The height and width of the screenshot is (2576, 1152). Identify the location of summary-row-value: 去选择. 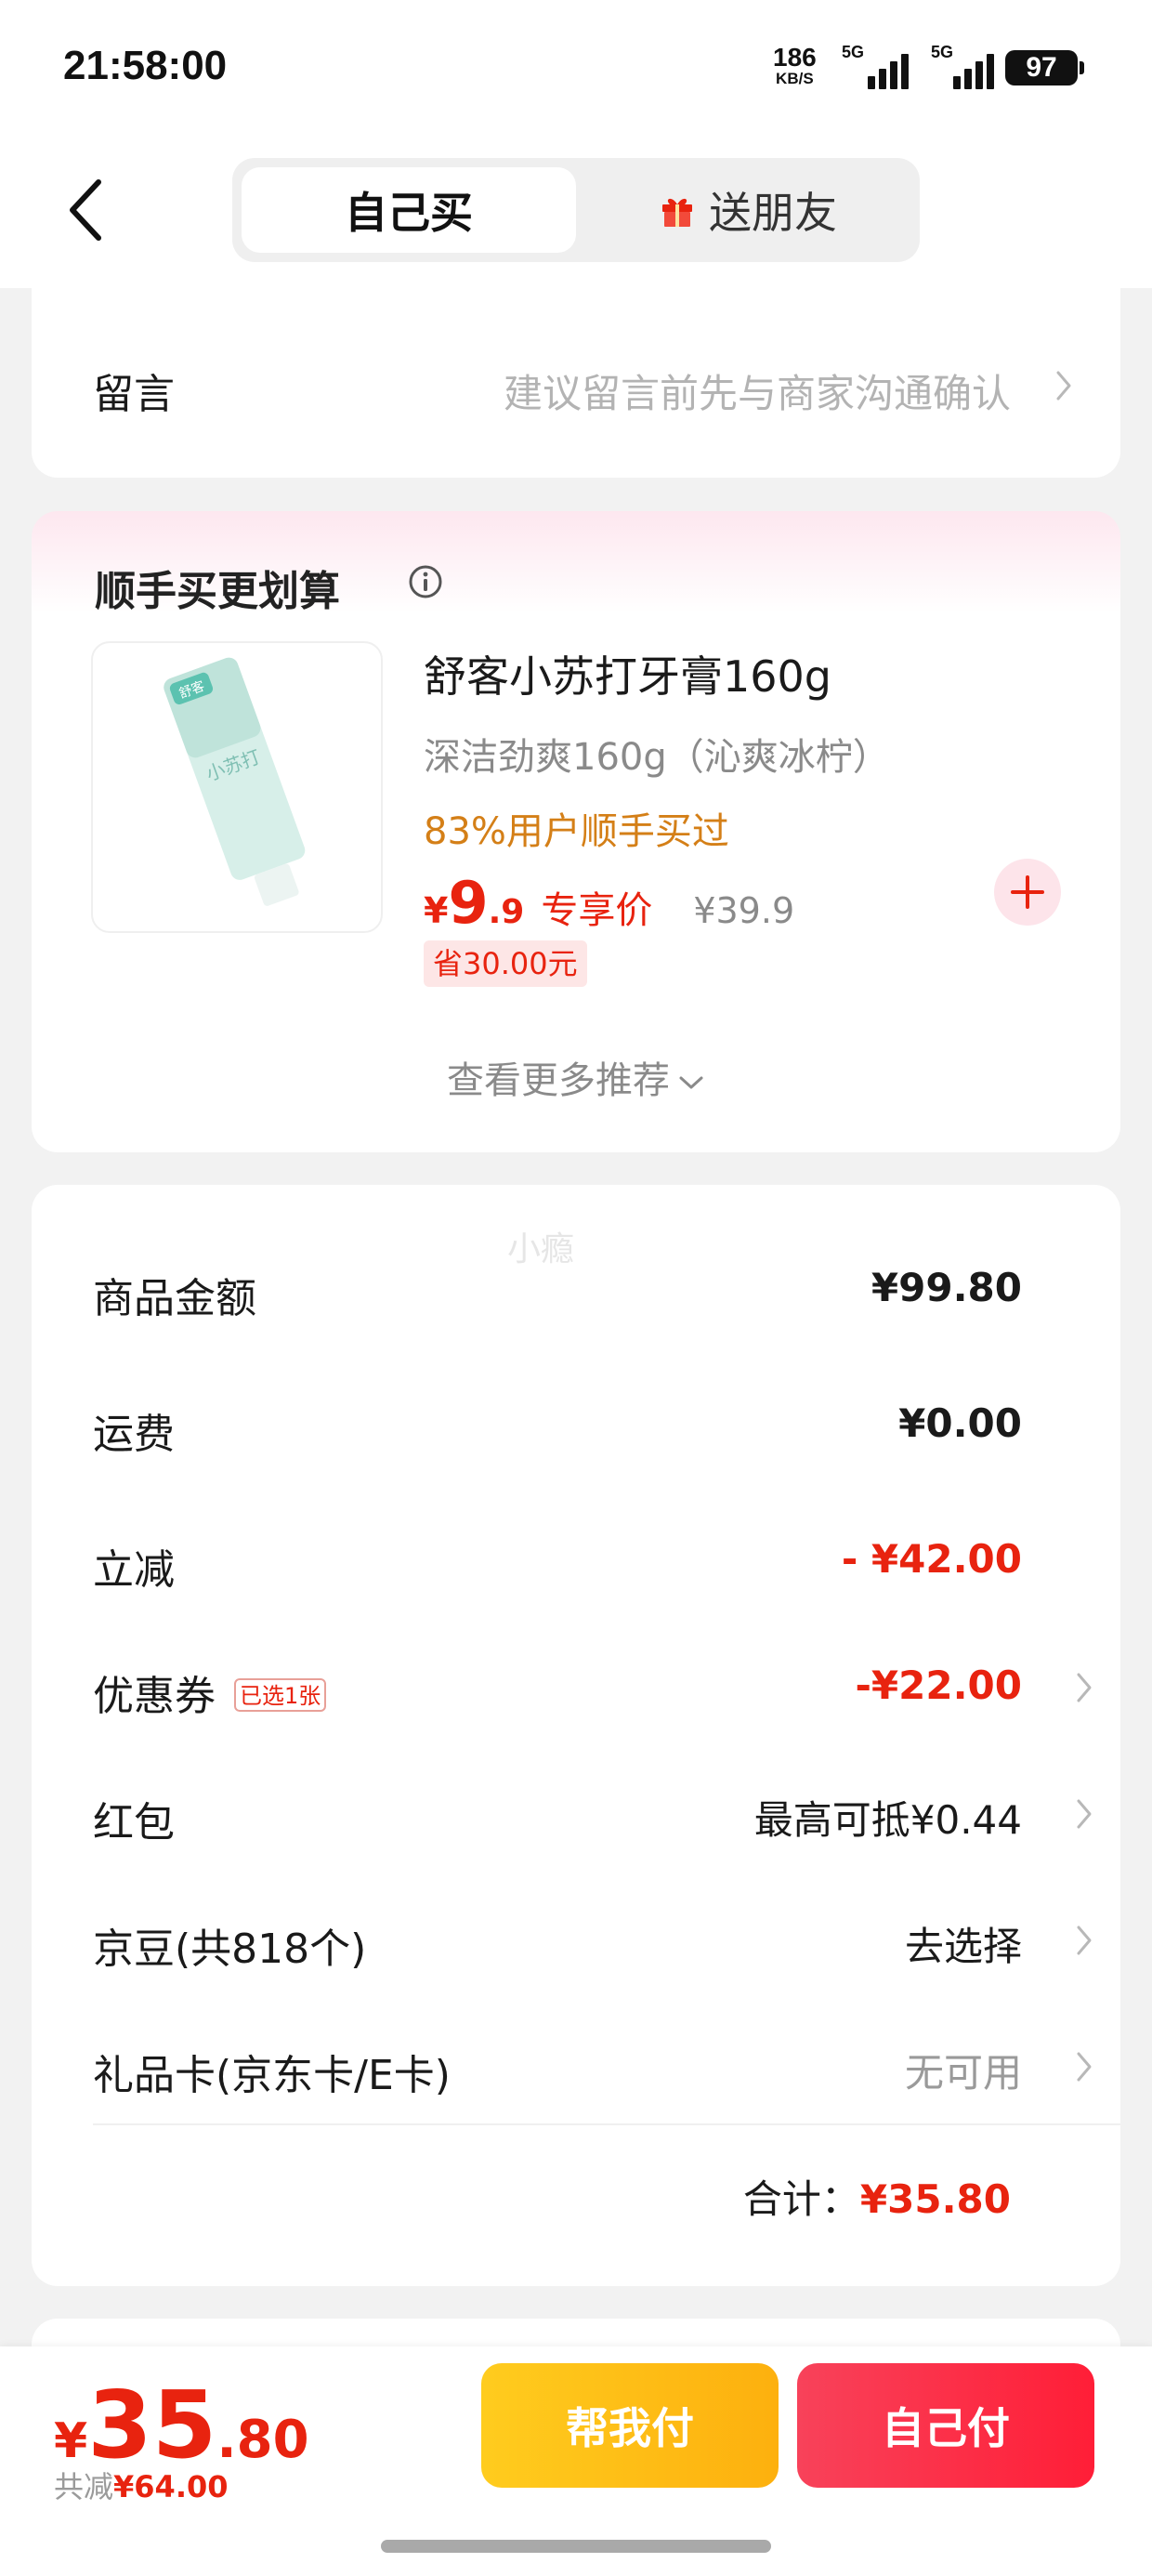
(963, 1946).